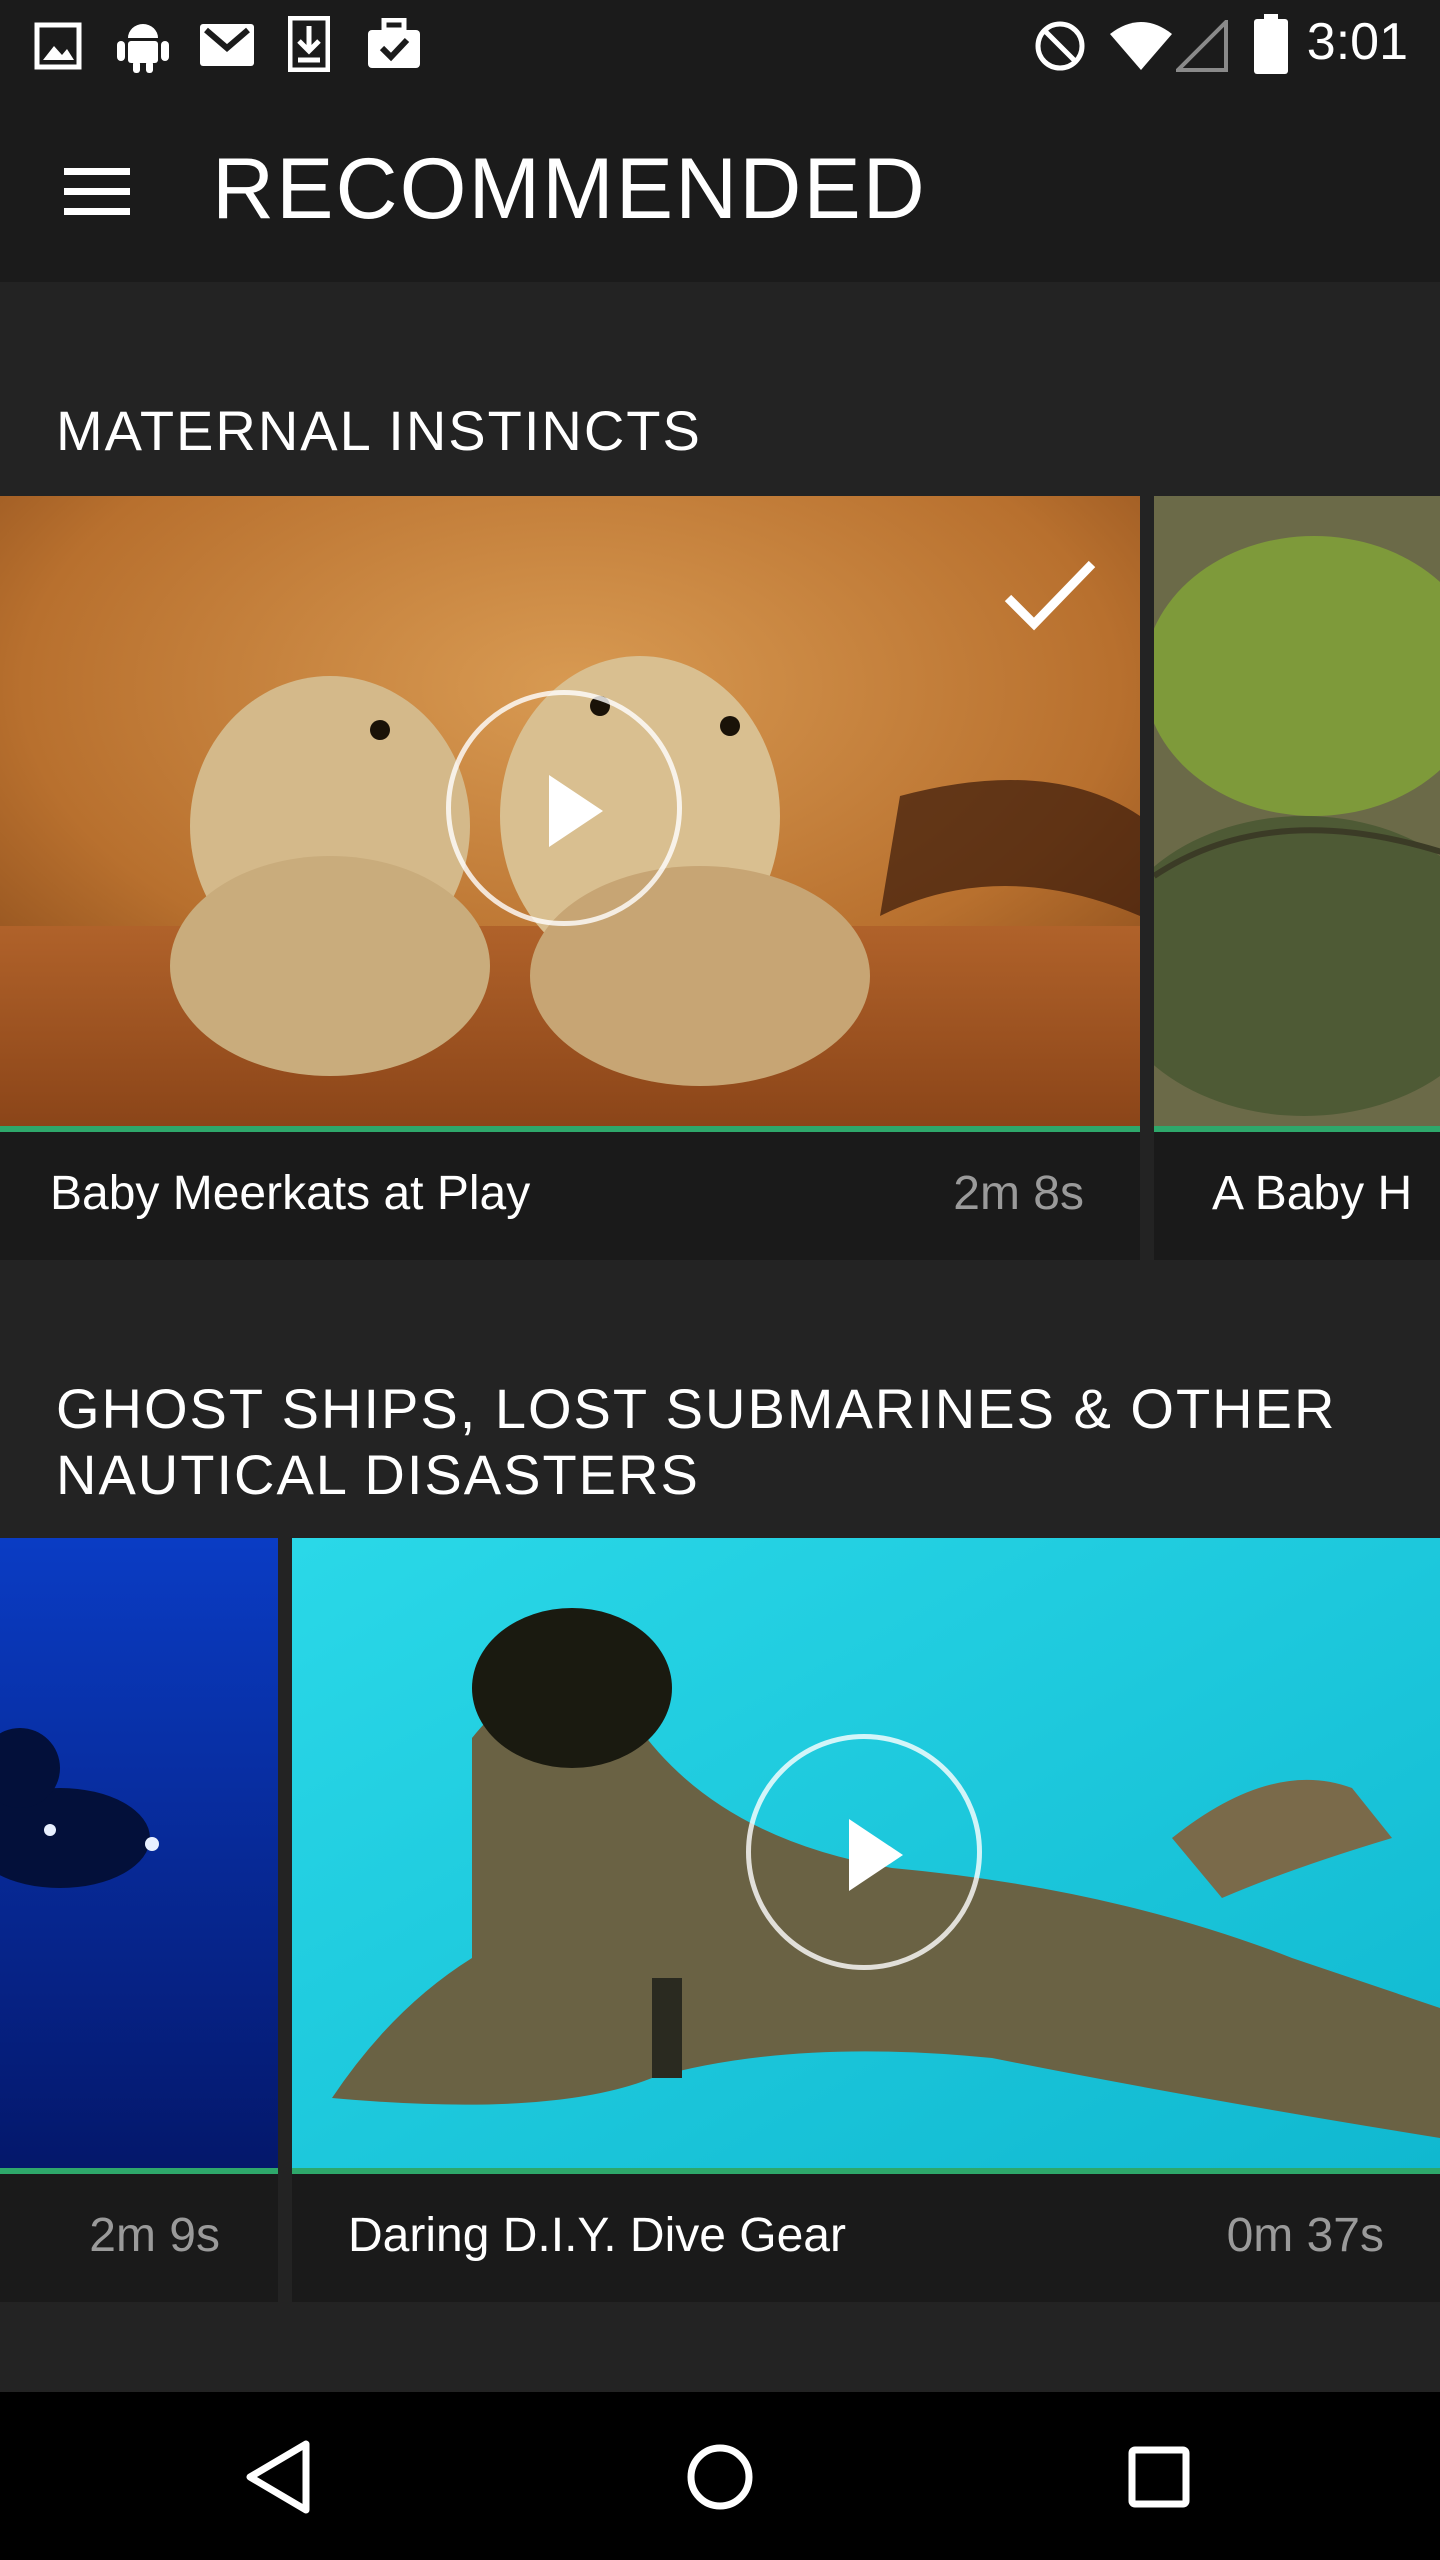 The width and height of the screenshot is (1440, 2560). Describe the element at coordinates (1202, 46) in the screenshot. I see `cell-signal-icon` at that location.